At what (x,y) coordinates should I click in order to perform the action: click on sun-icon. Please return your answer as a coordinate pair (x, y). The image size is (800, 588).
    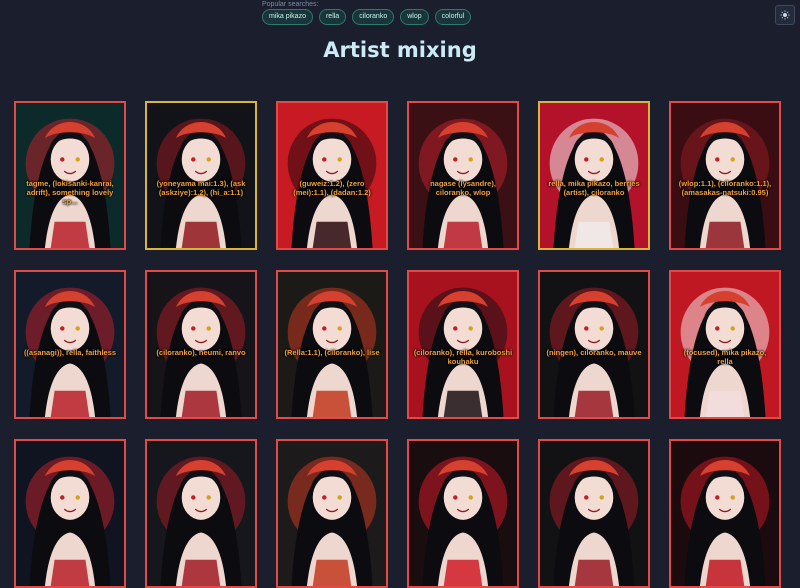
    Looking at the image, I should click on (785, 15).